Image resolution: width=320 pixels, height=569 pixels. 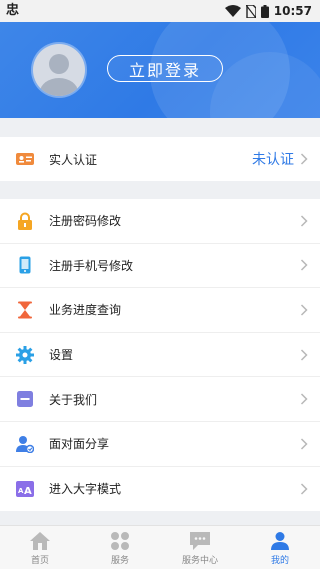 I want to click on login-button: 立即登录, so click(x=165, y=68).